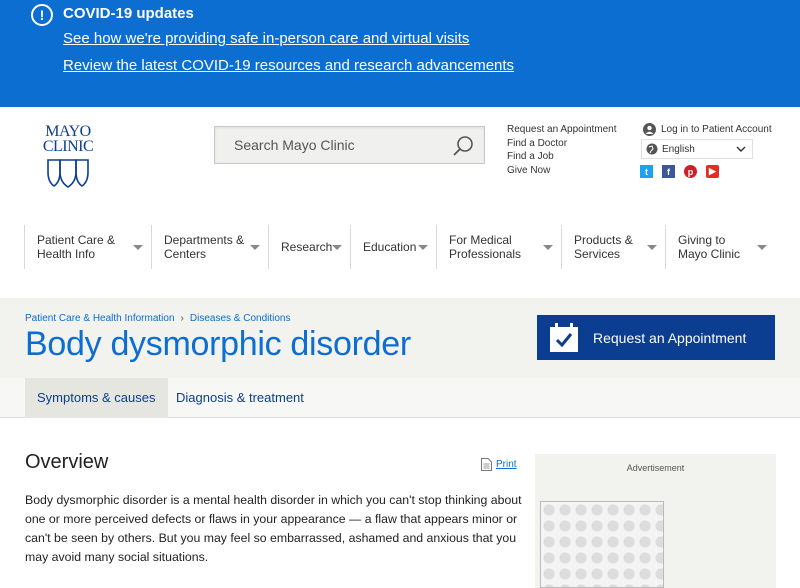 This screenshot has height=588, width=800. What do you see at coordinates (66, 254) in the screenshot?
I see `nav-line: Health Info` at bounding box center [66, 254].